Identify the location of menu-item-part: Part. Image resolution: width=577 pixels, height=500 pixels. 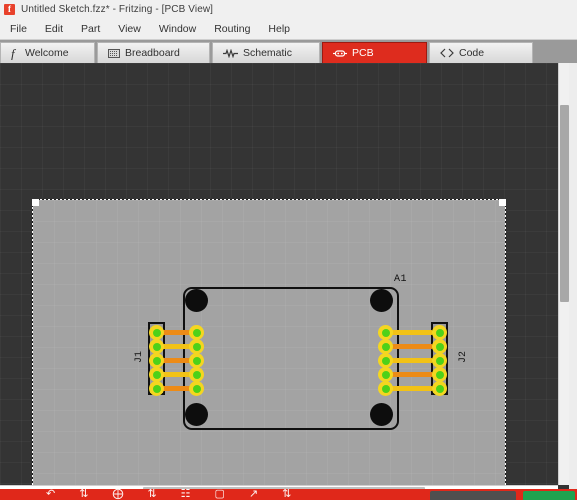
(90, 29).